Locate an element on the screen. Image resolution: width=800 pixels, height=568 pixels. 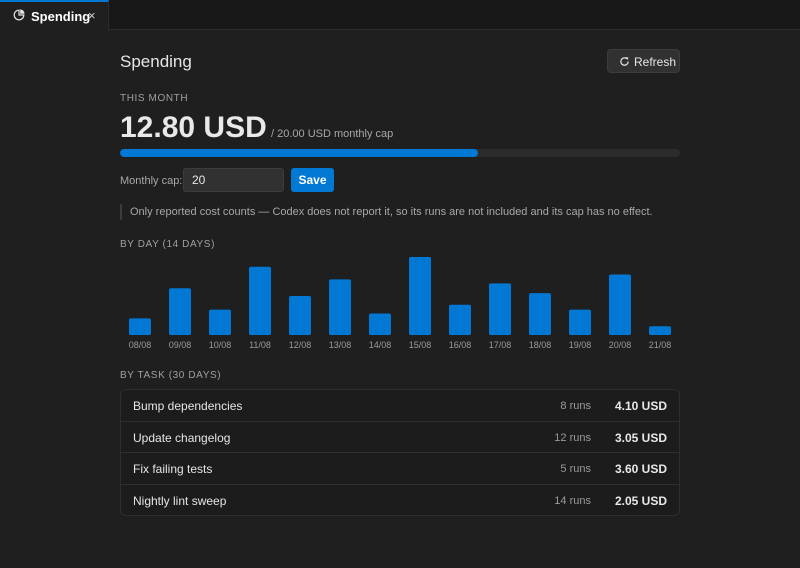
spend-progress-fill is located at coordinates (299, 153).